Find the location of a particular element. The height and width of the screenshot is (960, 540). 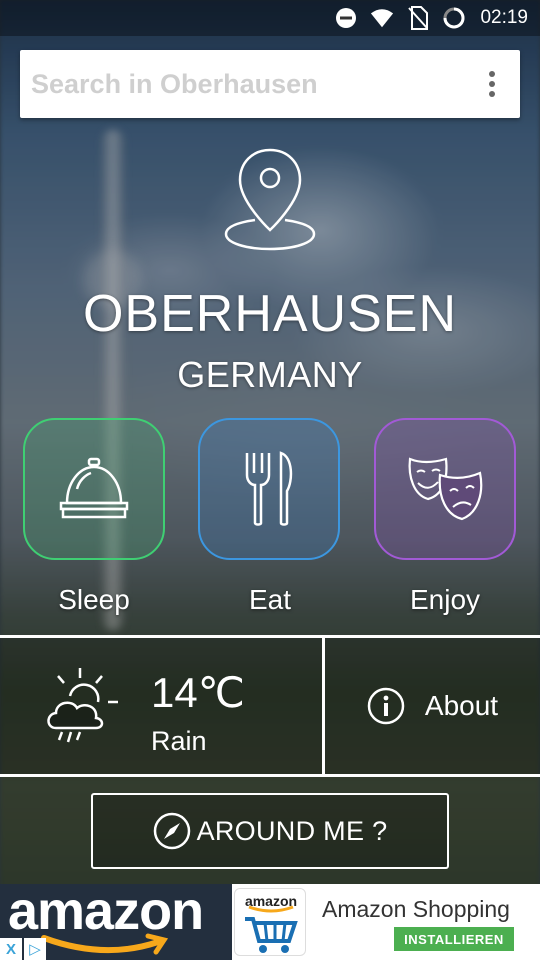

service-bell-icon is located at coordinates (94, 488).